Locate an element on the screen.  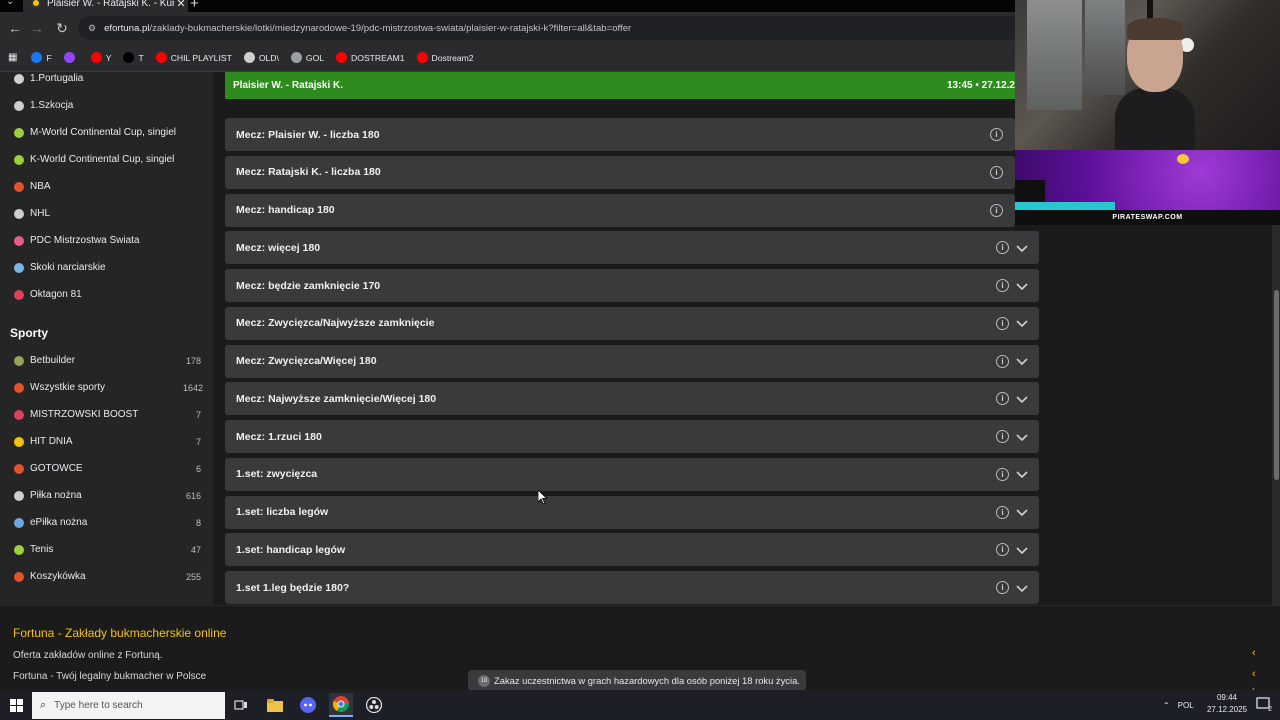
bookmark-2: Y is located at coordinates (101, 57).